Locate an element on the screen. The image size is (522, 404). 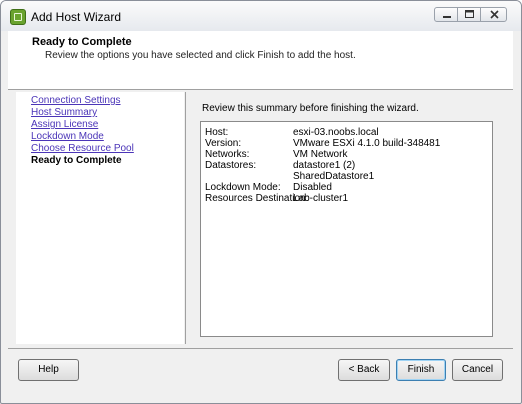
window-title: Add Host Wizard is located at coordinates (76, 17).